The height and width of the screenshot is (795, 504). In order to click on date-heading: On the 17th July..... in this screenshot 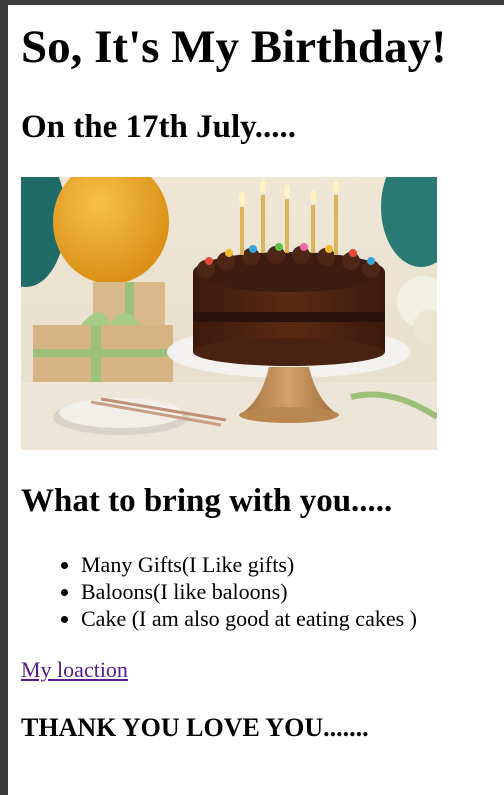, I will do `click(159, 127)`.